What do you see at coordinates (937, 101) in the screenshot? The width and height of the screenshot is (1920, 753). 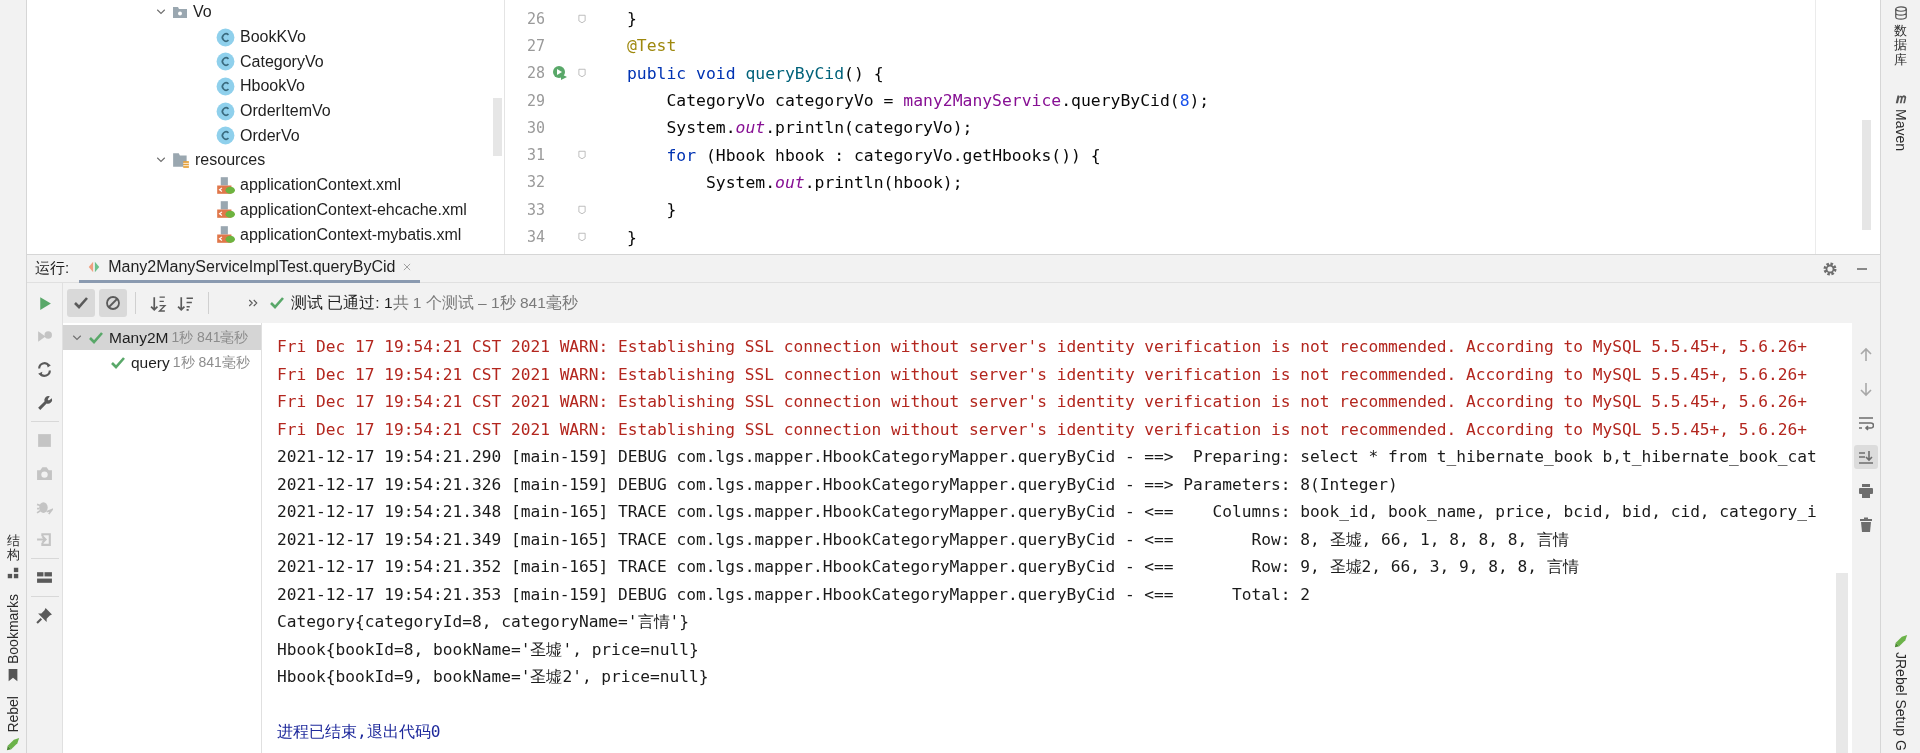 I see `code-line: CategoryVo categoryVo = many2ManyService.queryByCid(8);` at bounding box center [937, 101].